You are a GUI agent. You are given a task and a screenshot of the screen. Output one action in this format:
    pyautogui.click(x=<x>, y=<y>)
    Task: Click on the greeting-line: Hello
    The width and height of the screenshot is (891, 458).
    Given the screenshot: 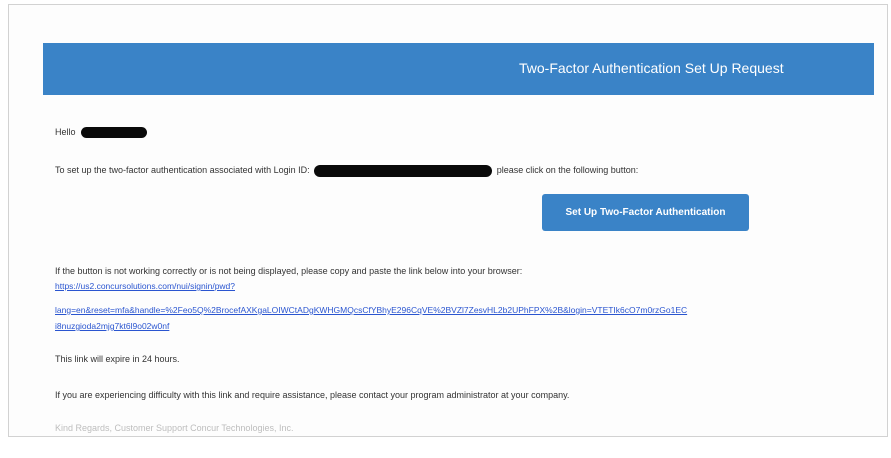 What is the action you would take?
    pyautogui.click(x=101, y=132)
    